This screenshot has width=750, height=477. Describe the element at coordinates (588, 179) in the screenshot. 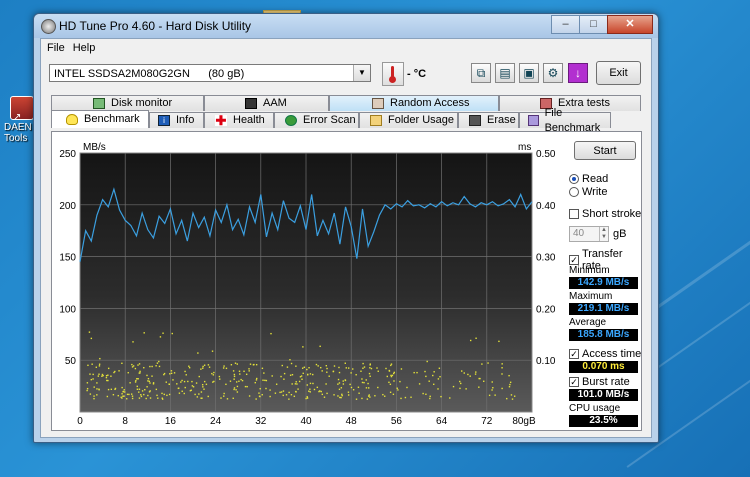

I see `read-option: Read` at that location.